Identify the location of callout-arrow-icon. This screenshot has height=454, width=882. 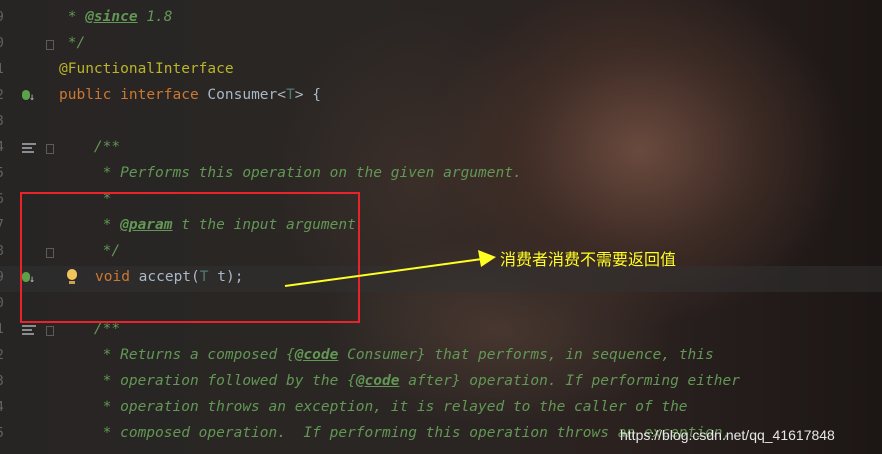
(390, 268).